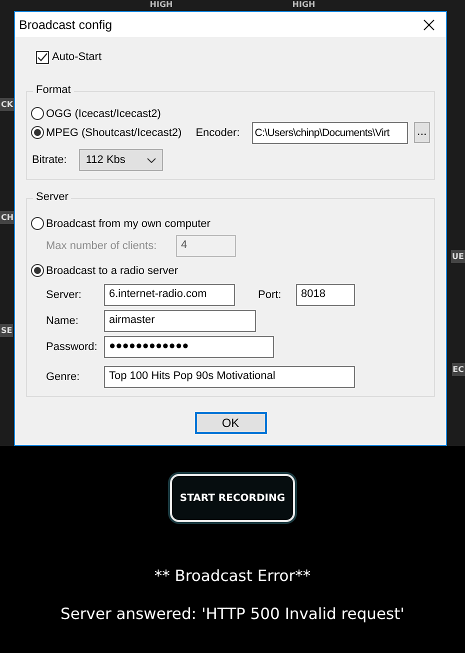 The height and width of the screenshot is (653, 465). What do you see at coordinates (49, 160) in the screenshot?
I see `bitrate-label: Bitrate:` at bounding box center [49, 160].